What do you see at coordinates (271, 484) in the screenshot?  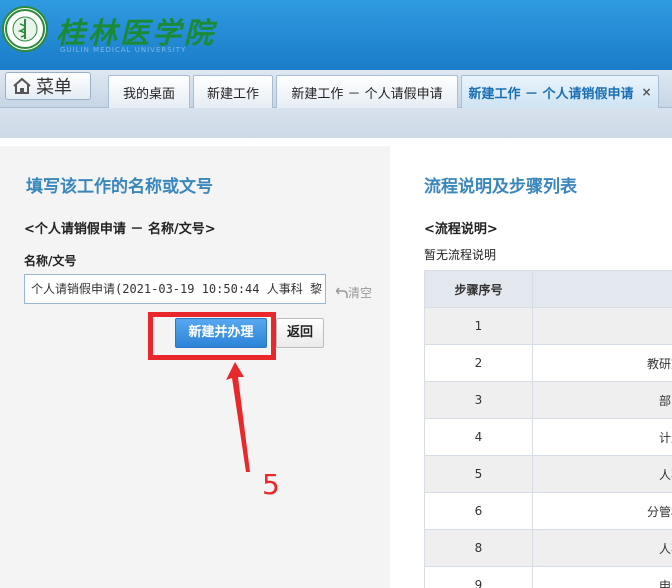 I see `annotation-step-number: 5` at bounding box center [271, 484].